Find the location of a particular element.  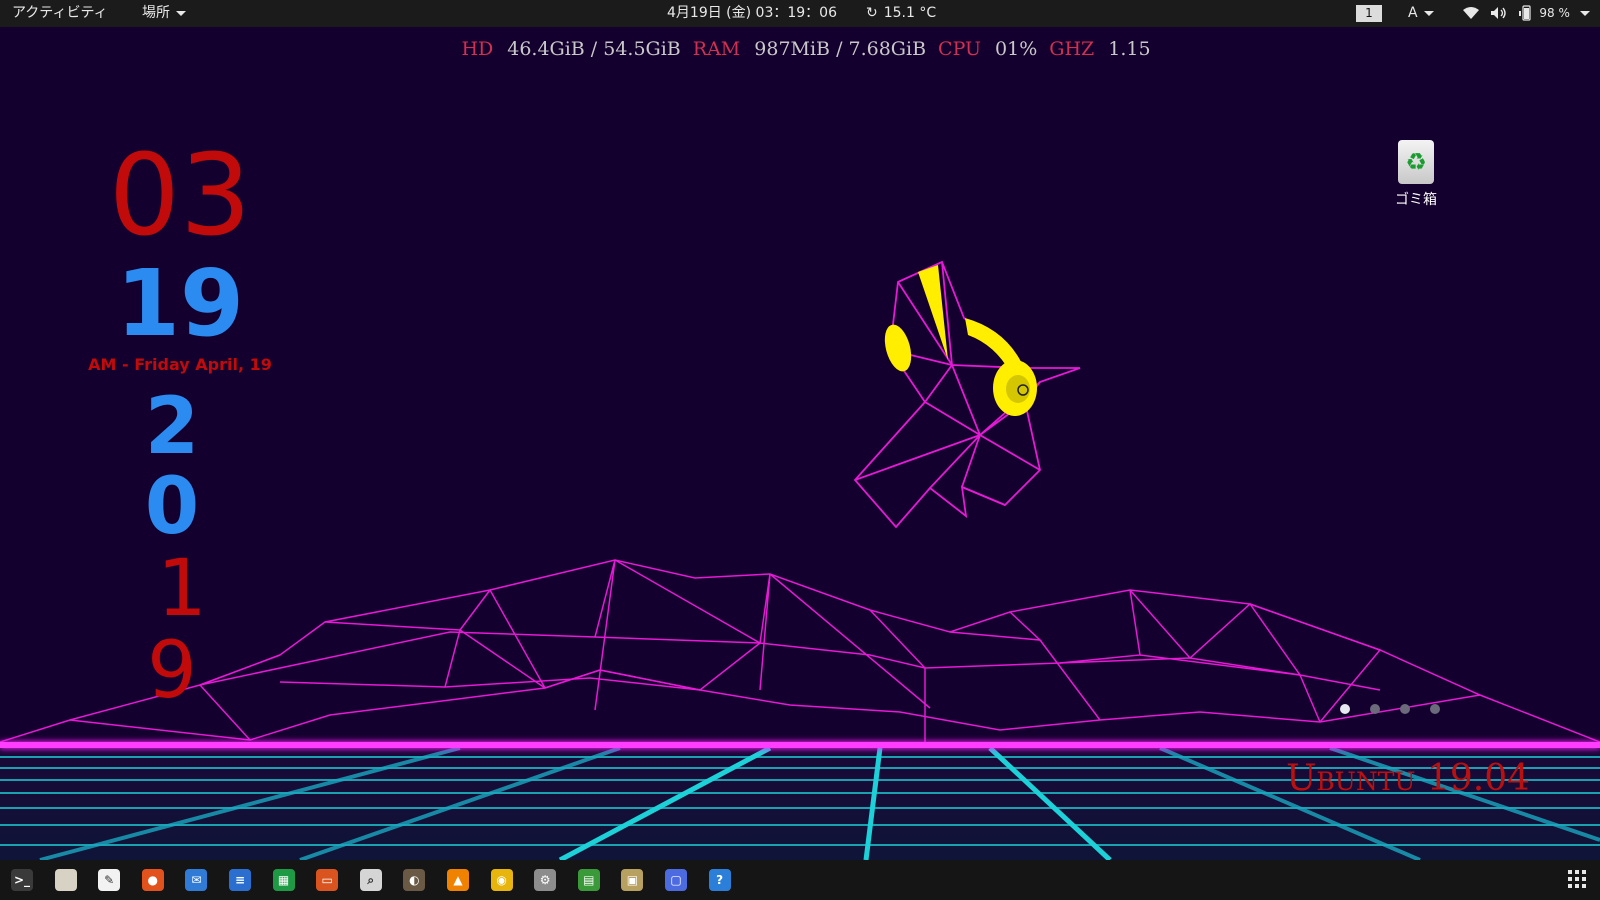

places-label: 場所 is located at coordinates (156, 13).